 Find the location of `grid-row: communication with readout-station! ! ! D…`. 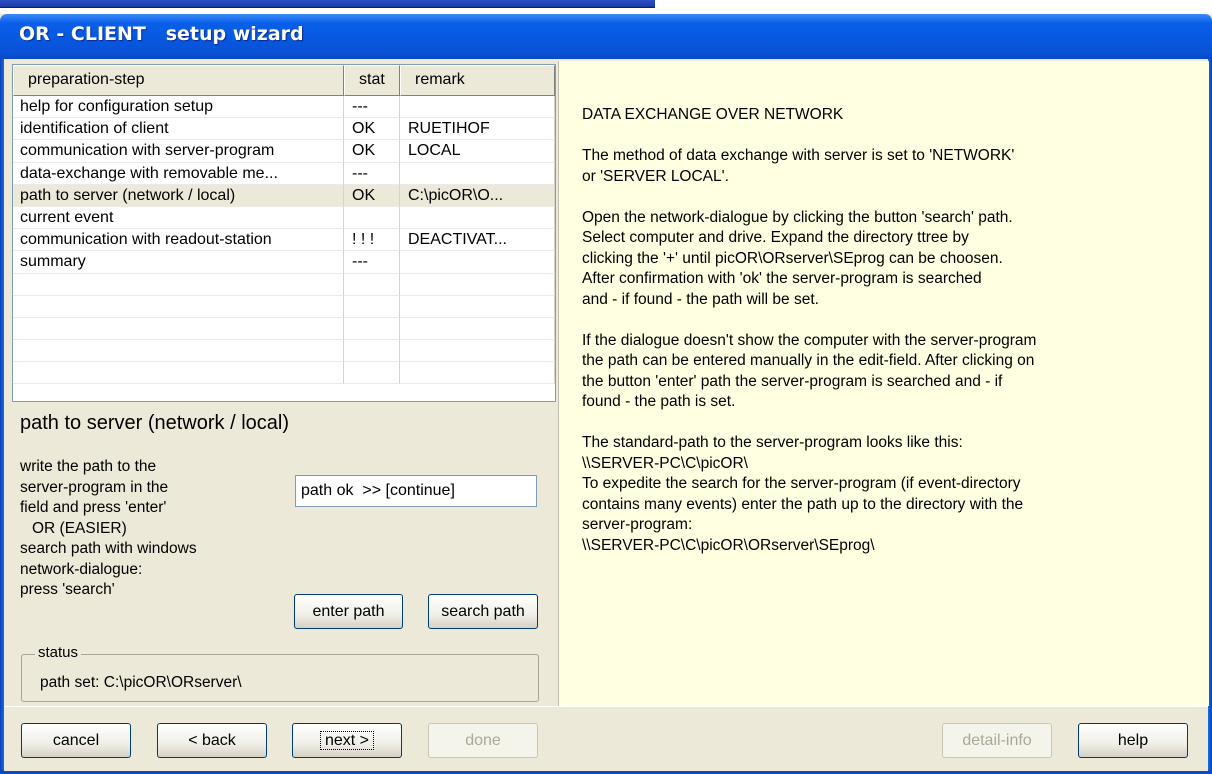

grid-row: communication with readout-station! ! ! D… is located at coordinates (284, 240).